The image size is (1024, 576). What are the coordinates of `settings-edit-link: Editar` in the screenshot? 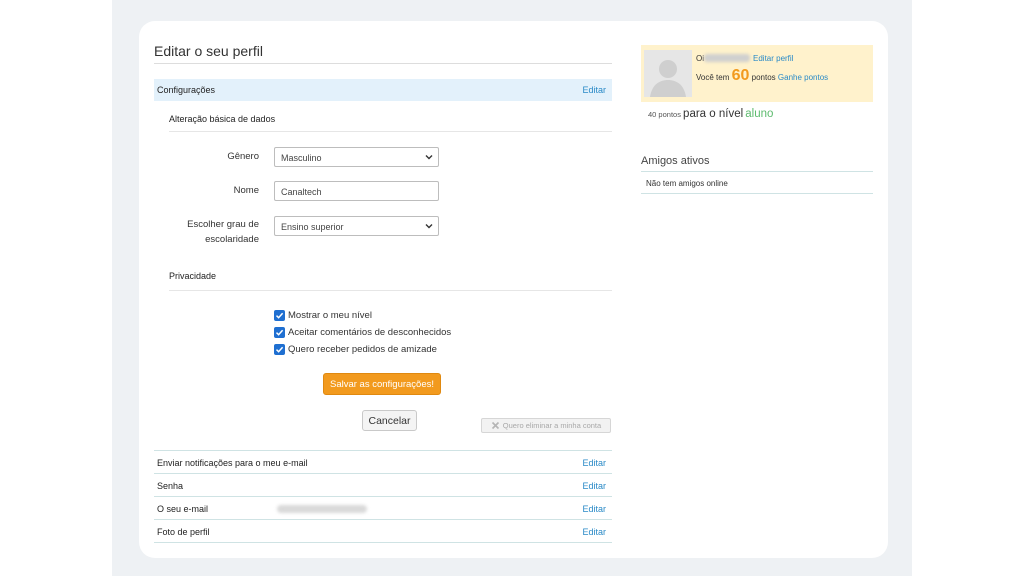 It's located at (594, 90).